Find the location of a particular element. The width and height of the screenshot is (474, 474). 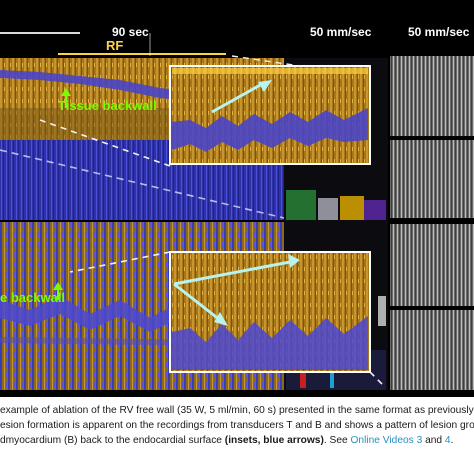

tissue-backwall-label-top: Tissue backwall is located at coordinates (107, 105).